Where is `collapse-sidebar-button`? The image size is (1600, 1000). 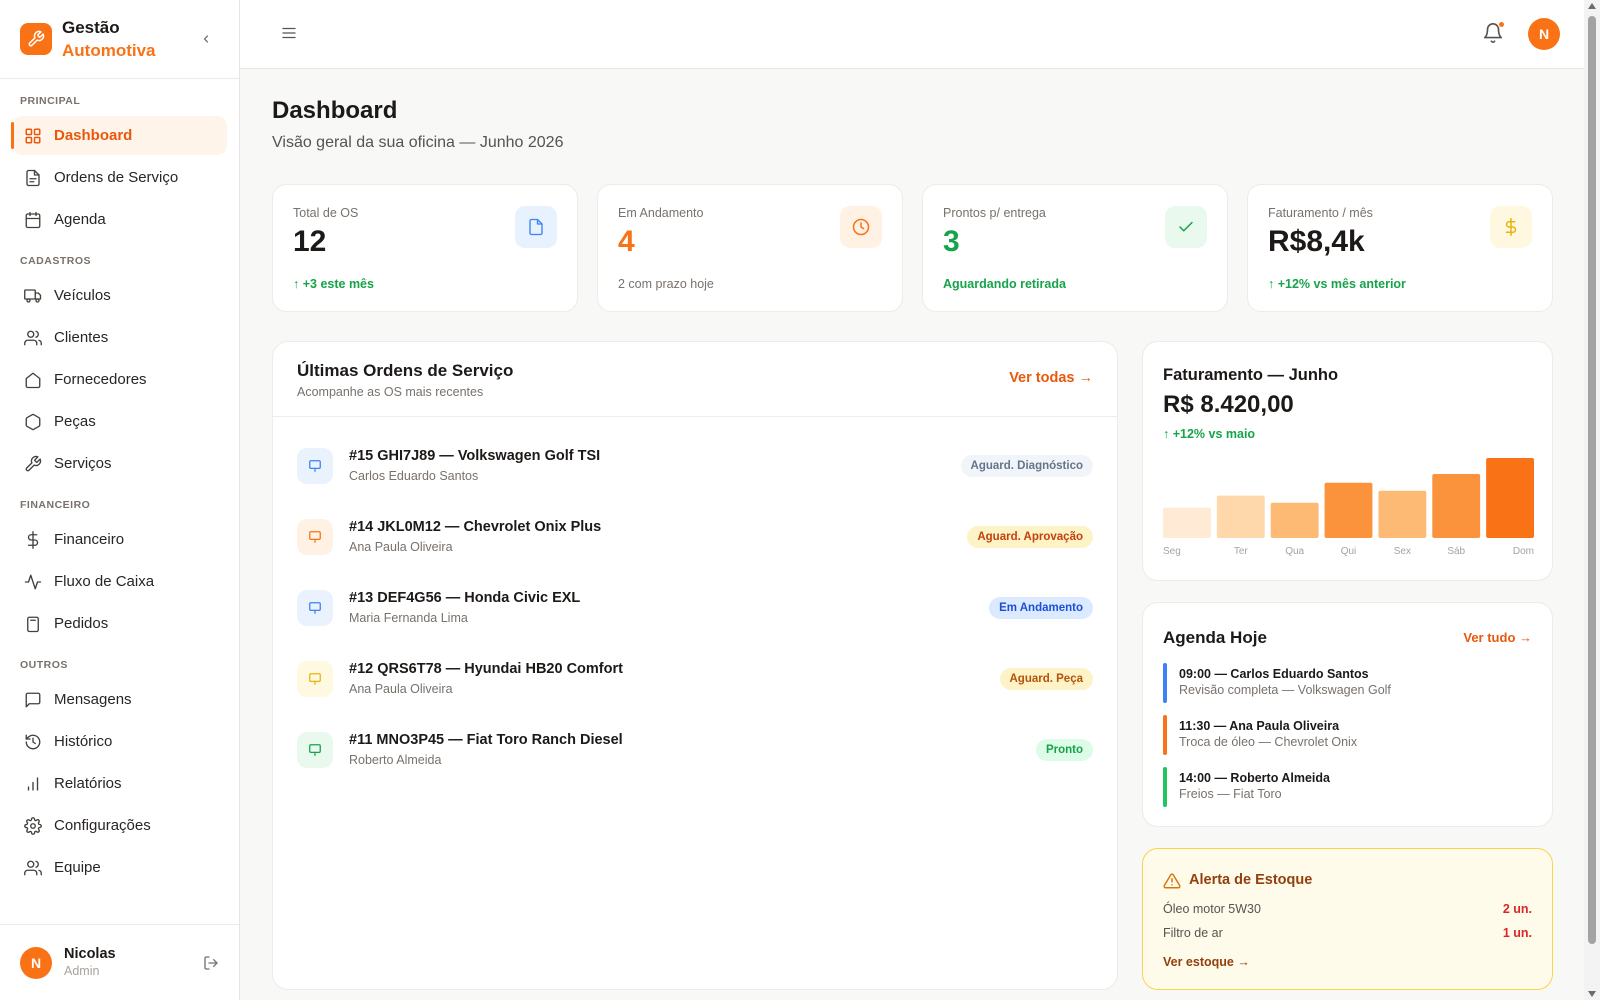 collapse-sidebar-button is located at coordinates (206, 39).